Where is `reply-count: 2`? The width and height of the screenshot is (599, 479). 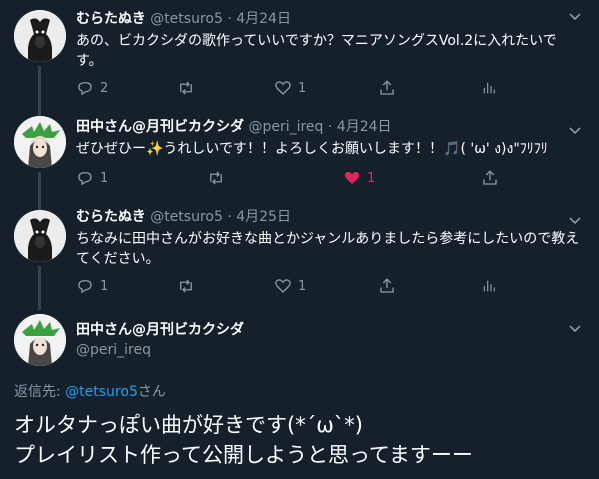 reply-count: 2 is located at coordinates (104, 88).